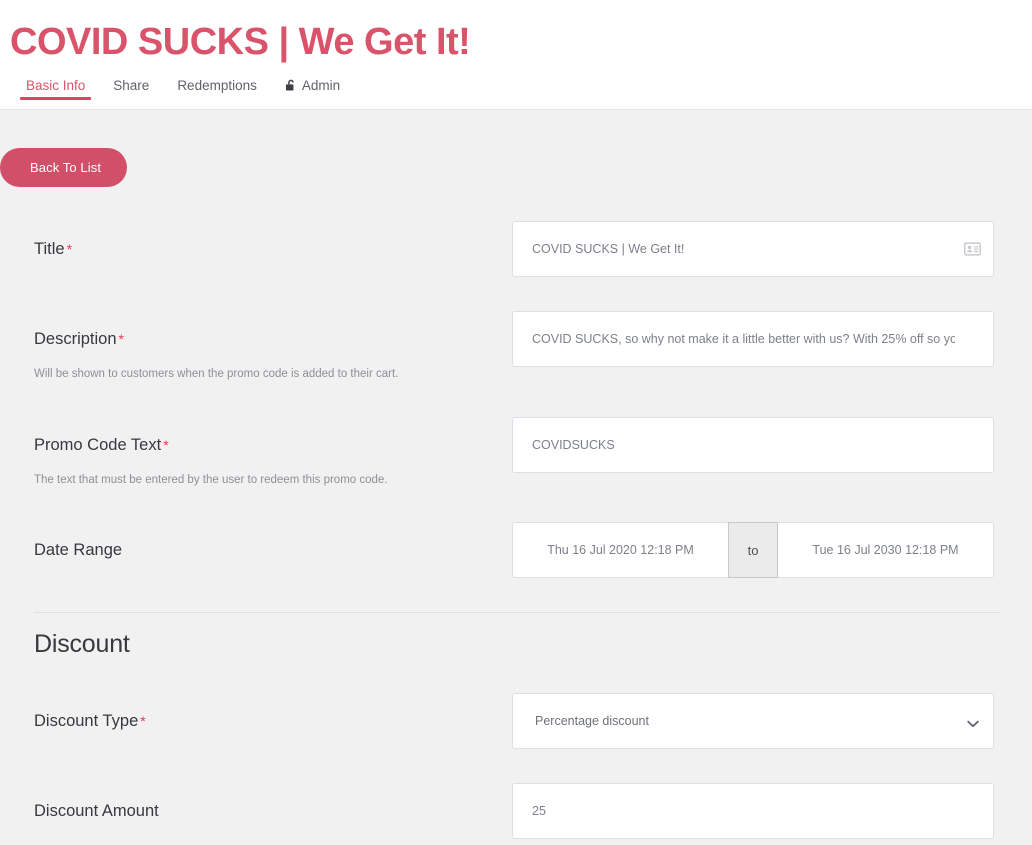 The image size is (1032, 845). I want to click on tab-share: Share, so click(131, 87).